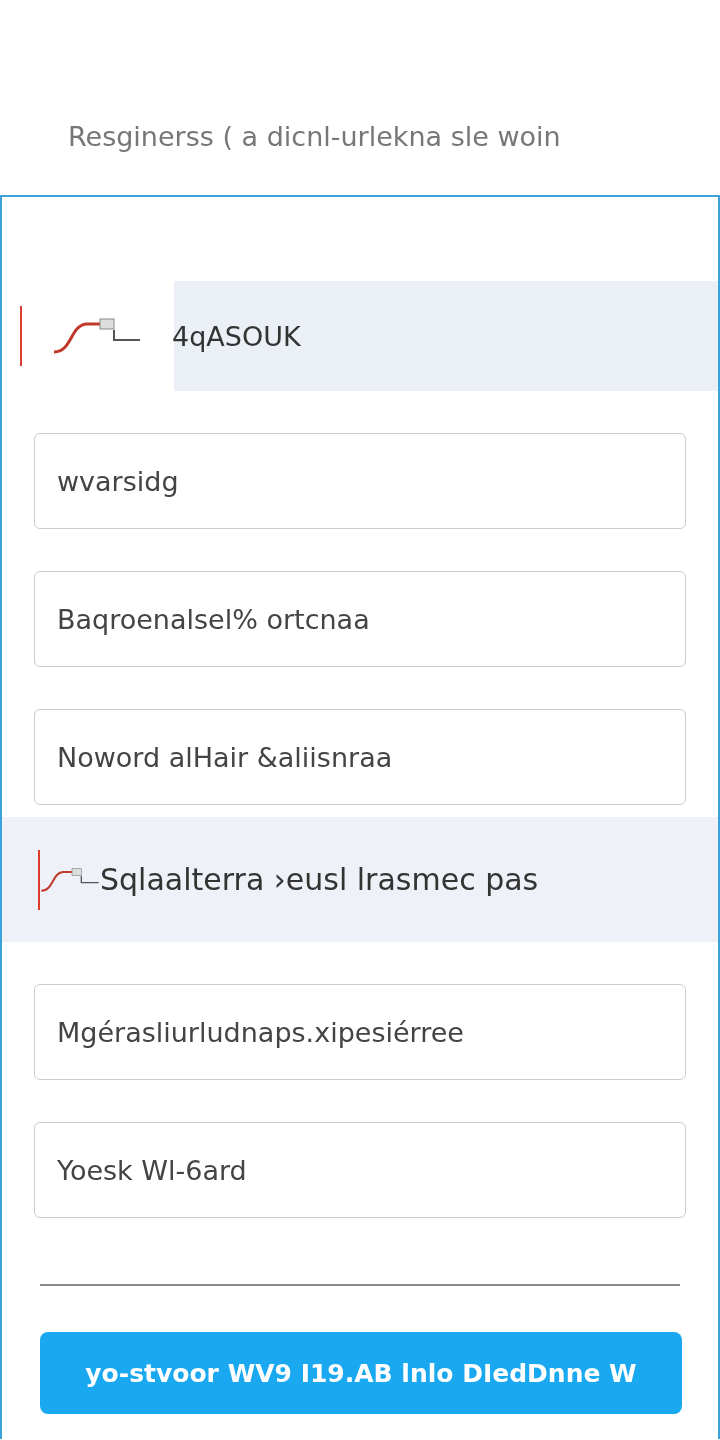 The height and width of the screenshot is (1440, 720). I want to click on text-field: Mgérasliurludnaps.xipesiérree, so click(360, 1032).